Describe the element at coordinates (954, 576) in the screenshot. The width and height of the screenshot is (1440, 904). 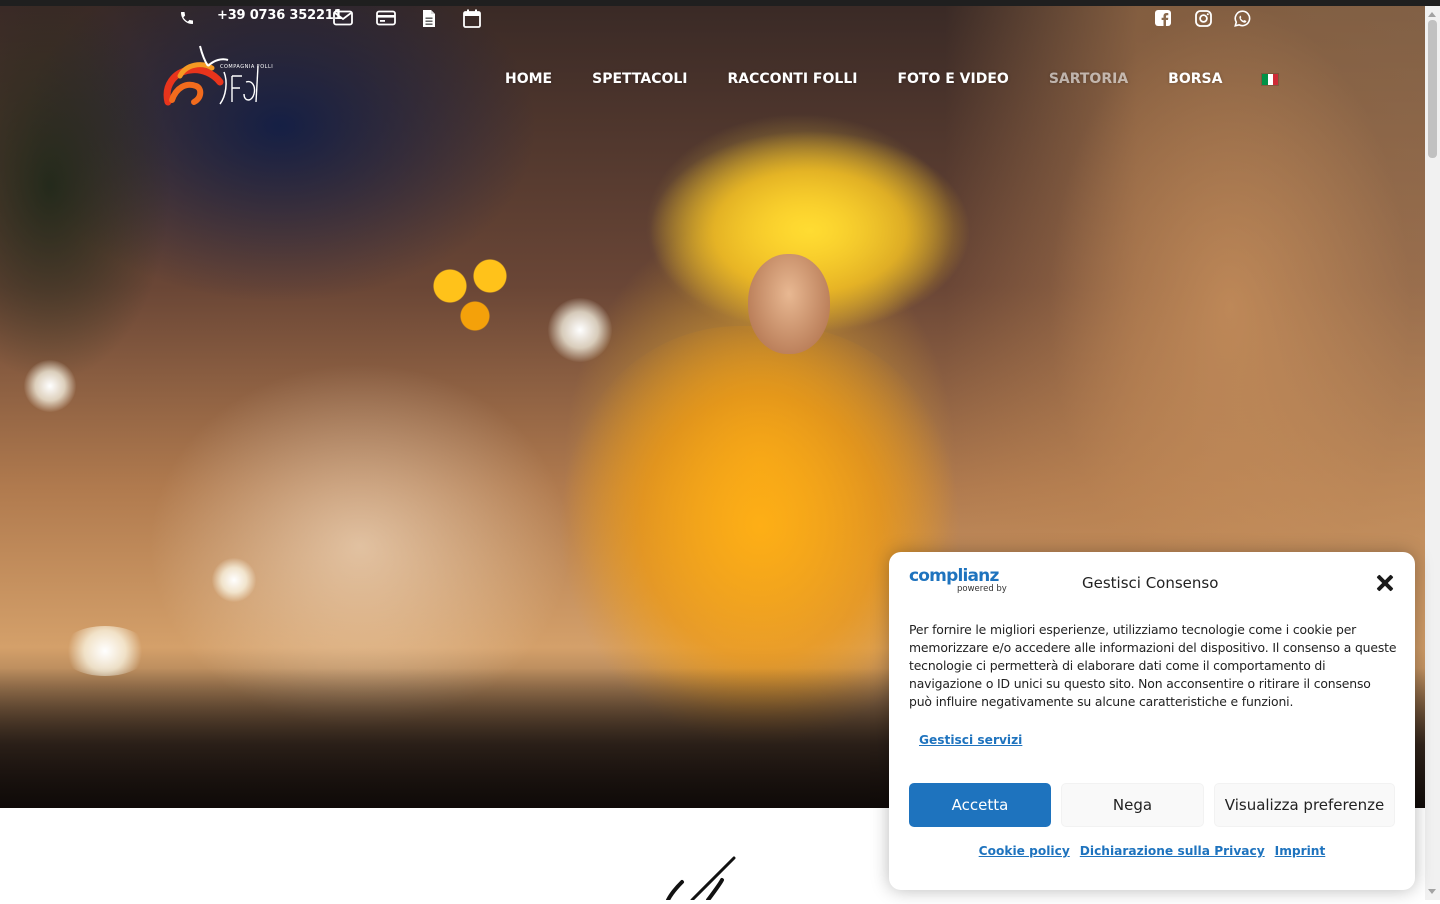
I see `complianz-brand: complianz` at that location.